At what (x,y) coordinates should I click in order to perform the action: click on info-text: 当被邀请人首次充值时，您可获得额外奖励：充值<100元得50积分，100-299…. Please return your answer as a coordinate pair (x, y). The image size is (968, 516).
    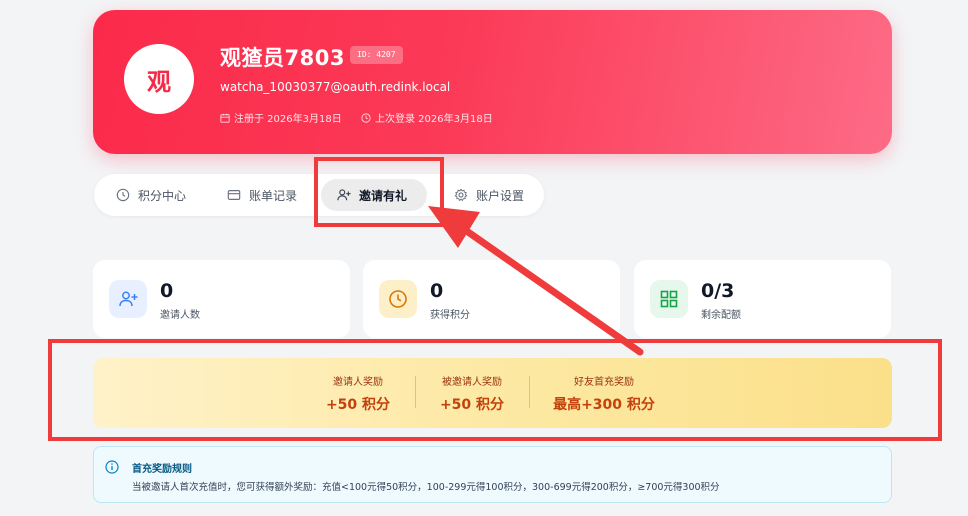
    Looking at the image, I should click on (426, 487).